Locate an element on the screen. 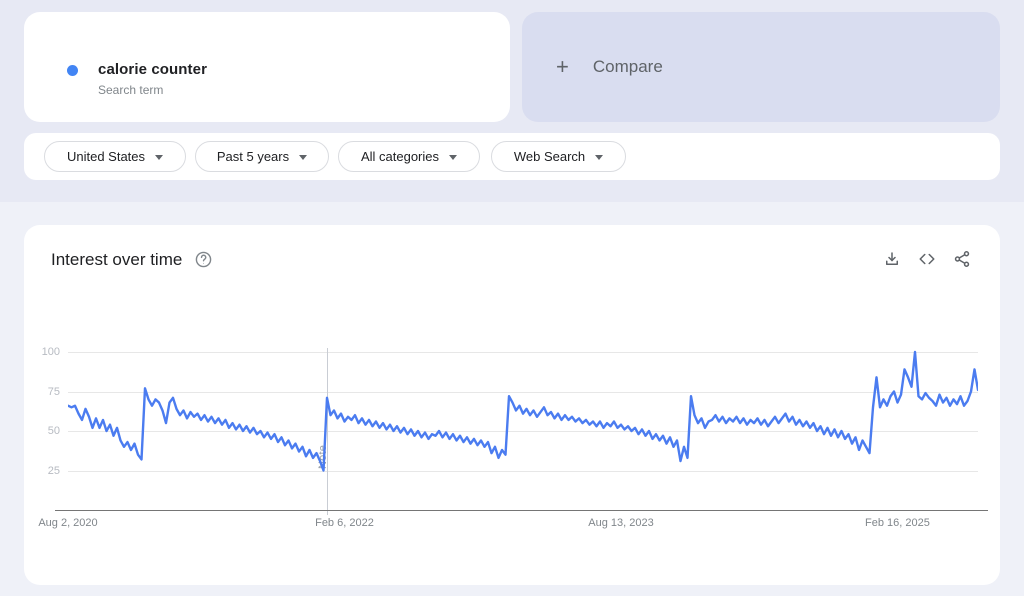 This screenshot has width=1024, height=596. x-axis-tick-label: Feb 6, 2022 is located at coordinates (344, 523).